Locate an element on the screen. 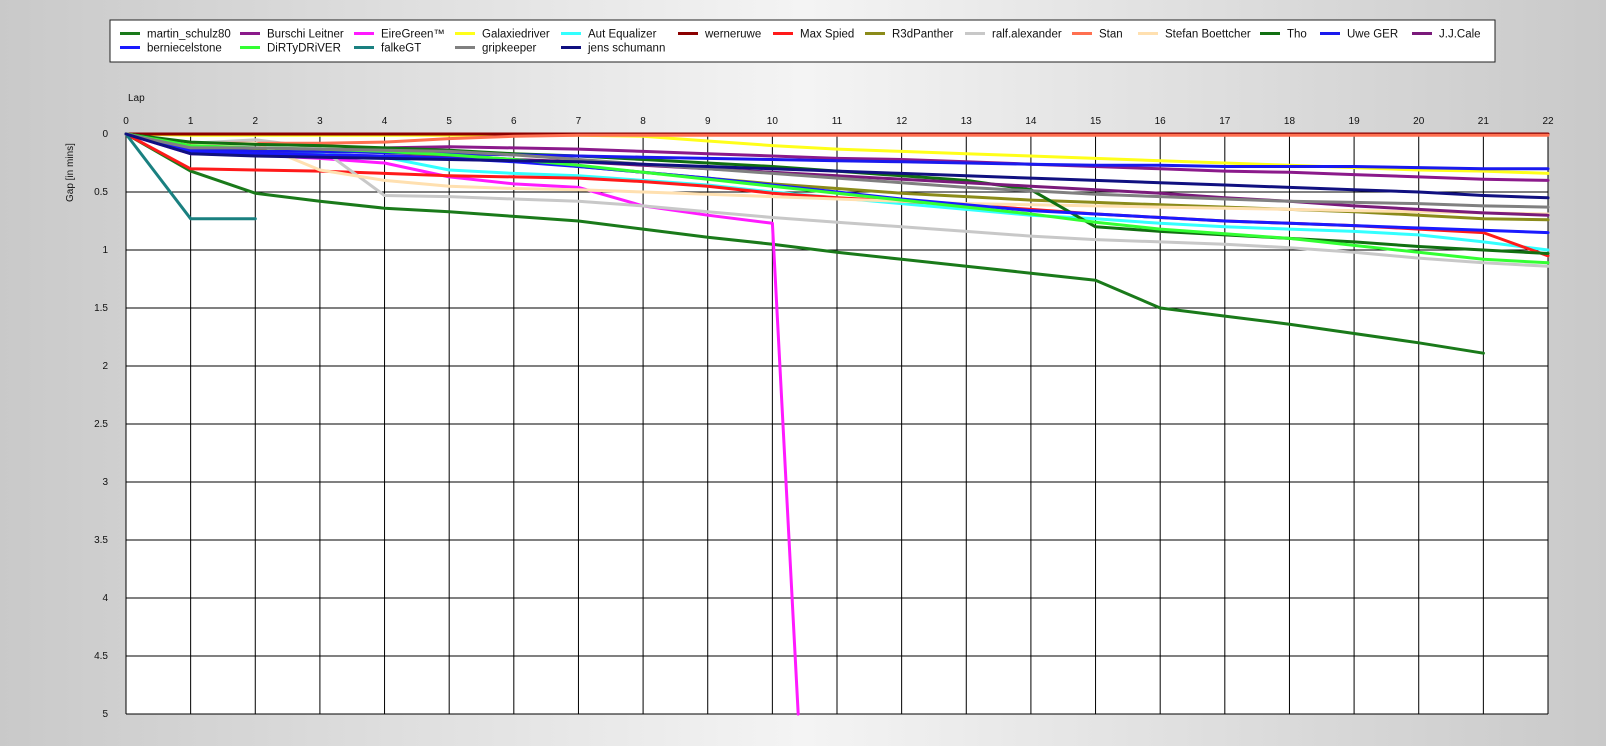  y-axis-label: Gap [in mins] is located at coordinates (70, 172).